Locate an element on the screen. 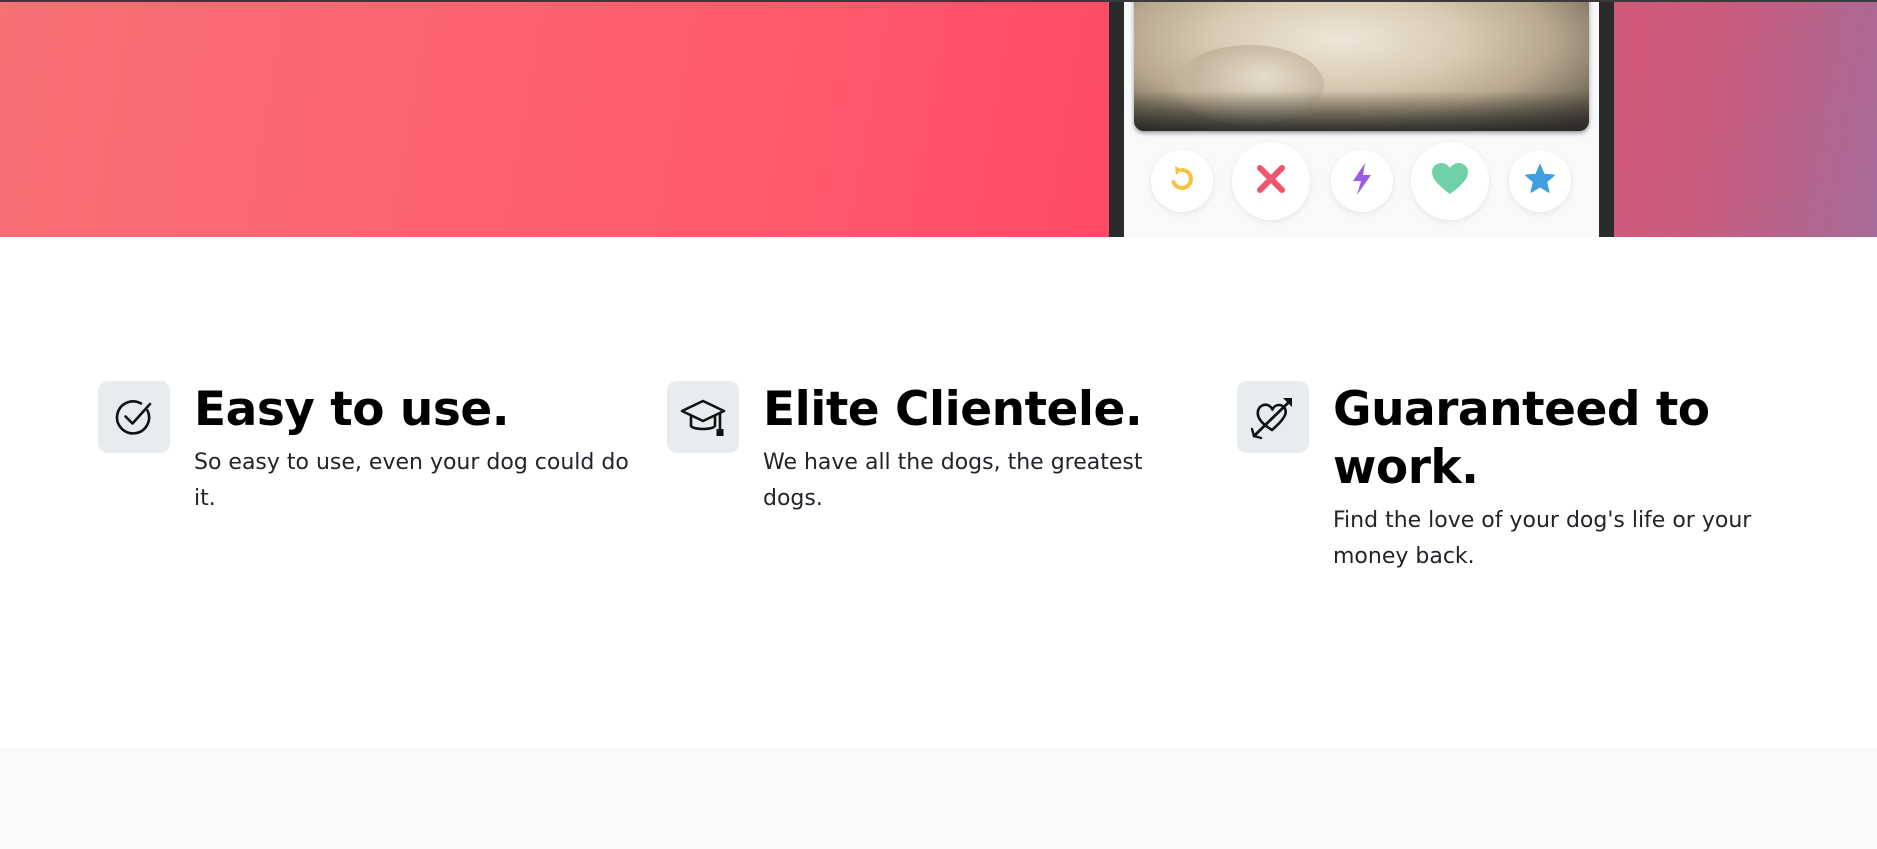 The height and width of the screenshot is (849, 1877). rewind-icon is located at coordinates (1182, 181).